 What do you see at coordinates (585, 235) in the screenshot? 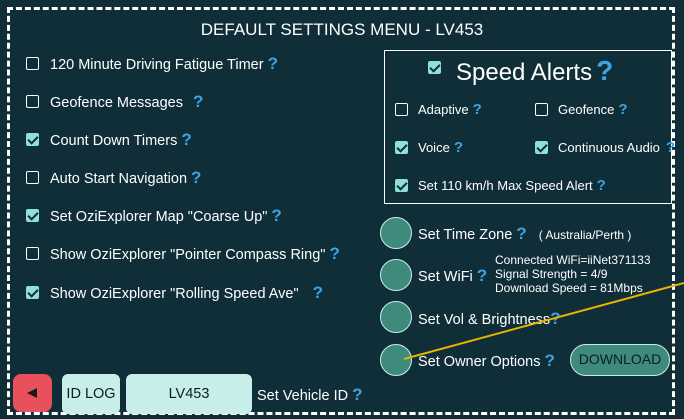
I see `time-zone-value: ( Australia/Perth )` at bounding box center [585, 235].